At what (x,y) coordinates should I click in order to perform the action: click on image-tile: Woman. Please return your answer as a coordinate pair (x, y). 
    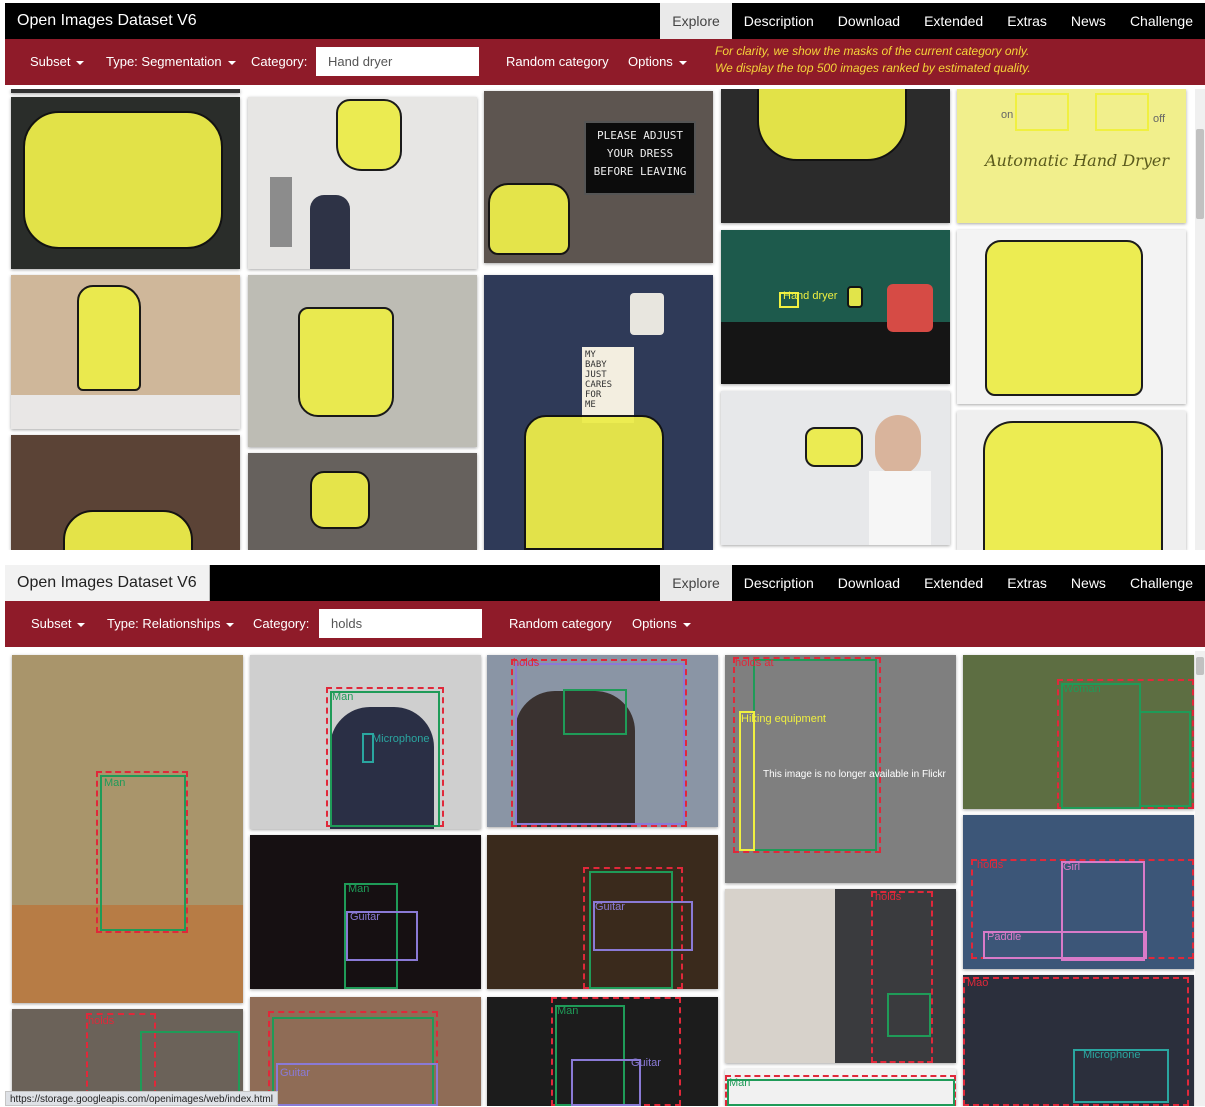
    Looking at the image, I should click on (1078, 732).